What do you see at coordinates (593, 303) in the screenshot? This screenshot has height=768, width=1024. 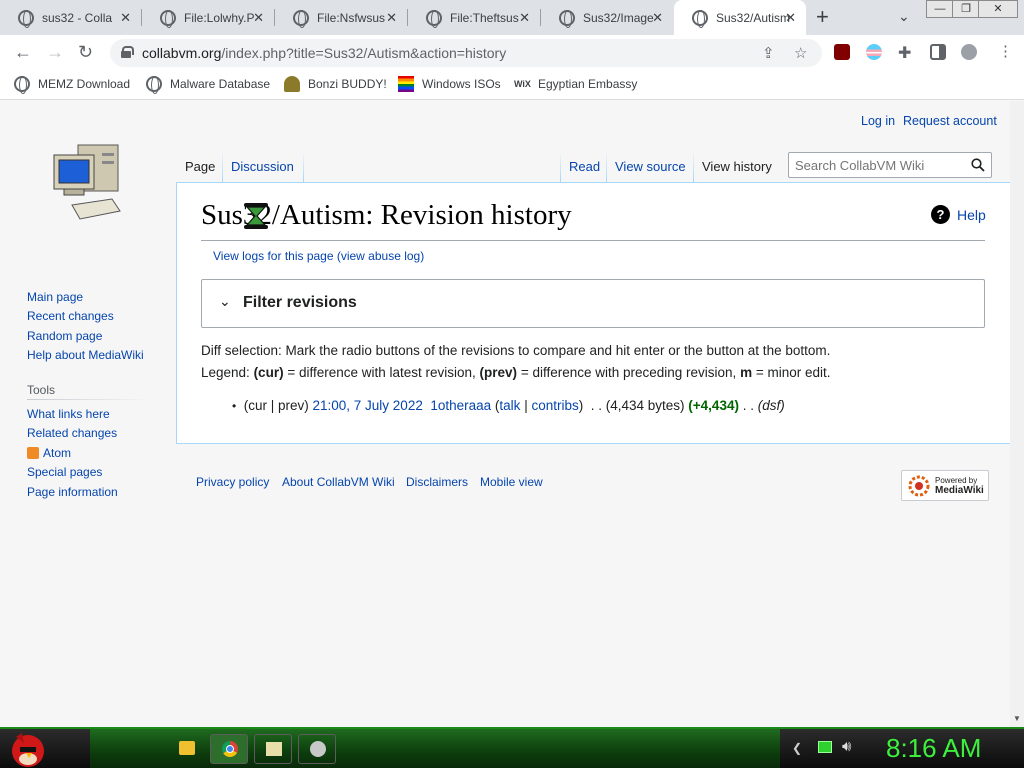 I see `filter-revisions-panel: ⌄ Filter revisions` at bounding box center [593, 303].